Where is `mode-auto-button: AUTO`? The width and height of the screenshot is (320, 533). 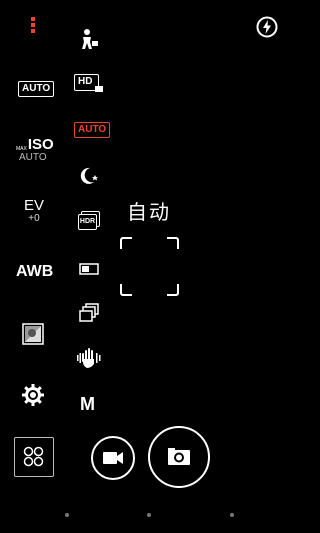
mode-auto-button: AUTO is located at coordinates (92, 130).